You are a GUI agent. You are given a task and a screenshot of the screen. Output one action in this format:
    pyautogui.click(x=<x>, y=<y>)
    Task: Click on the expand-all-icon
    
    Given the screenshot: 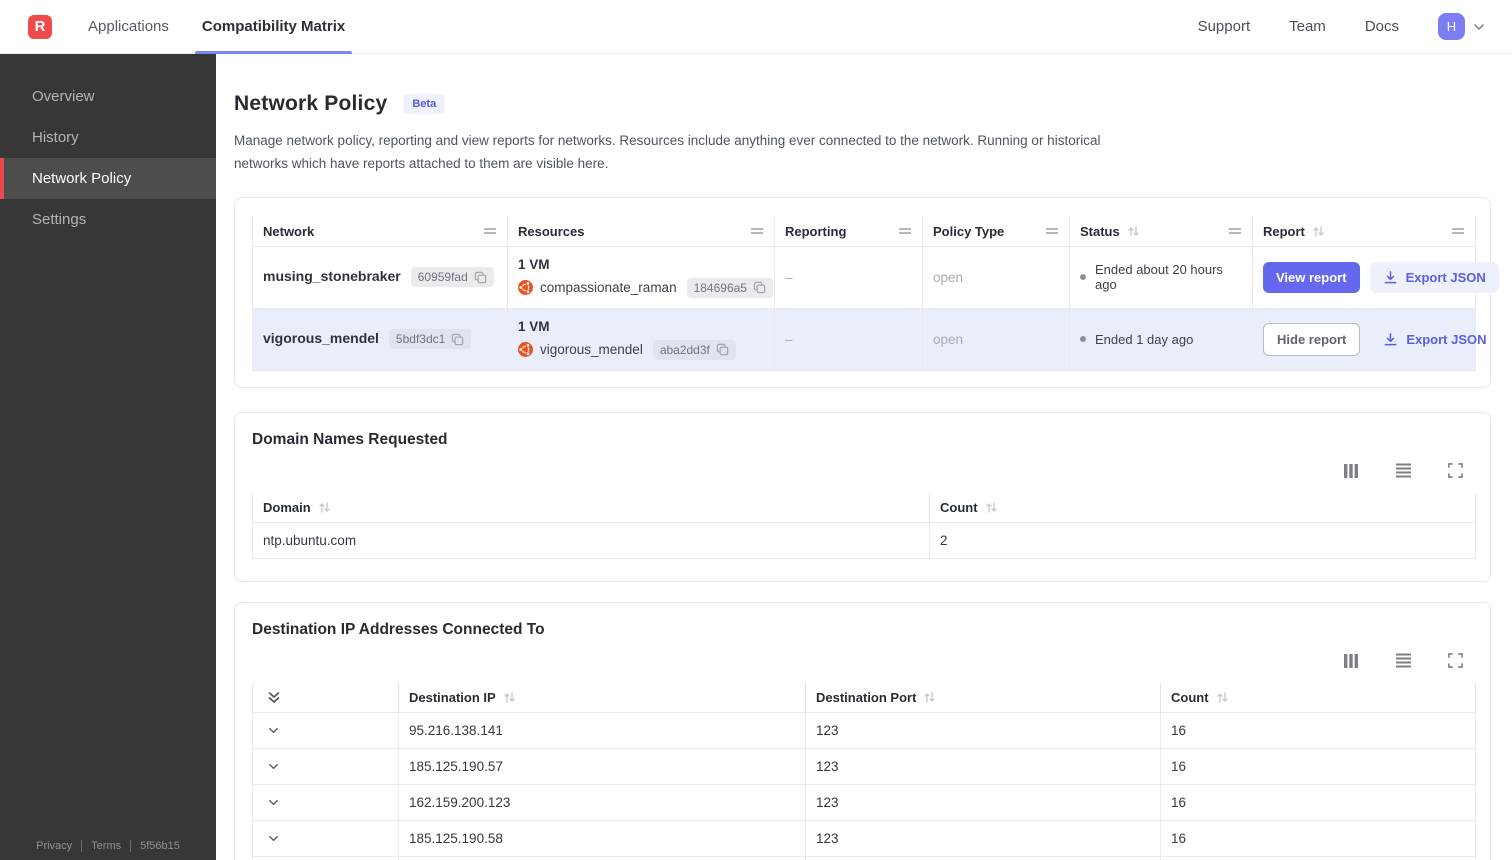 What is the action you would take?
    pyautogui.click(x=327, y=697)
    